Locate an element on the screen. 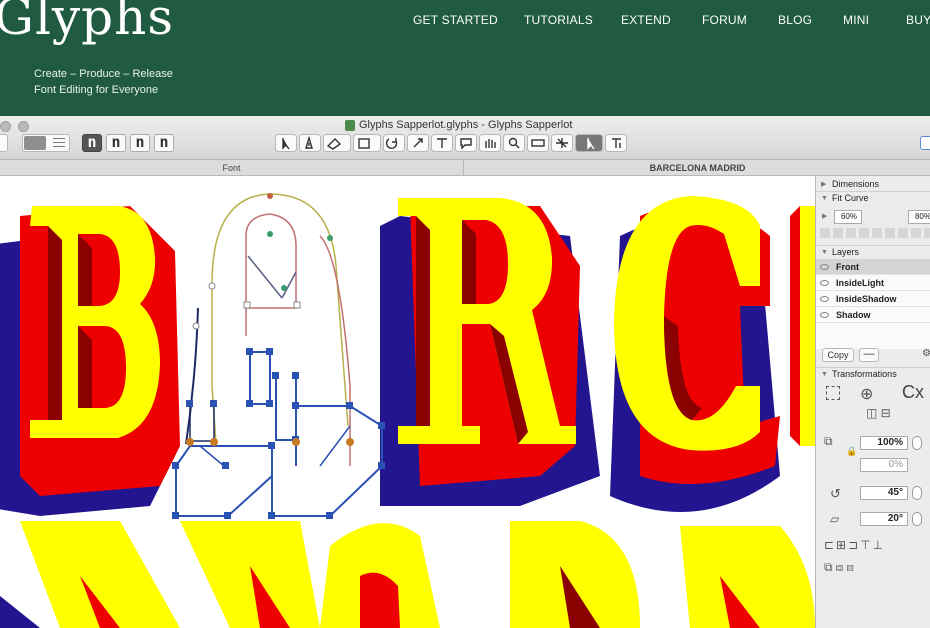 The width and height of the screenshot is (930, 628). align-icons: ⊏⊞⊐⊤⊥ is located at coordinates (854, 545).